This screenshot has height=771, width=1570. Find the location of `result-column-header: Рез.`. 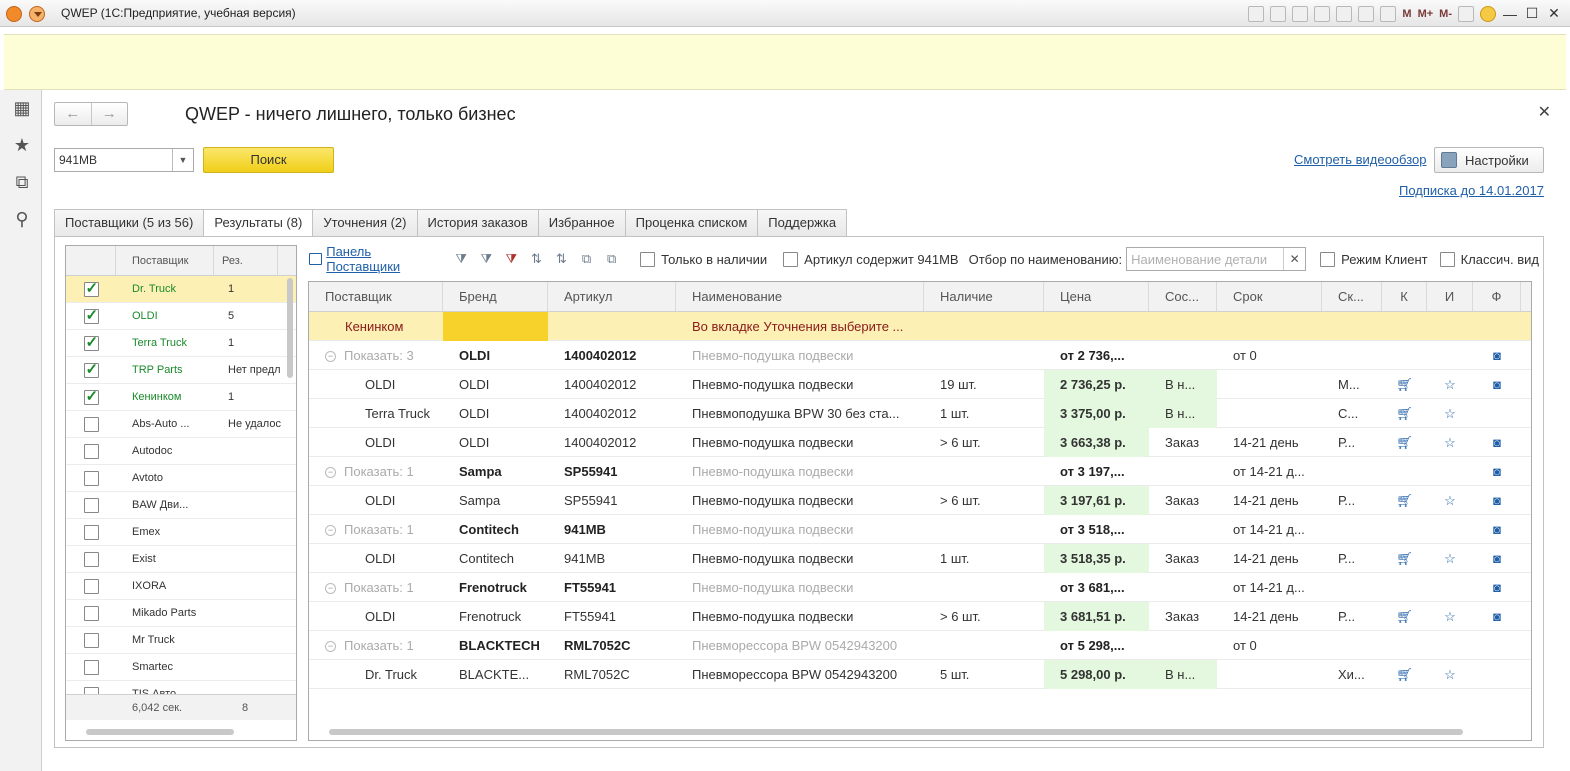

result-column-header: Рез. is located at coordinates (246, 260).